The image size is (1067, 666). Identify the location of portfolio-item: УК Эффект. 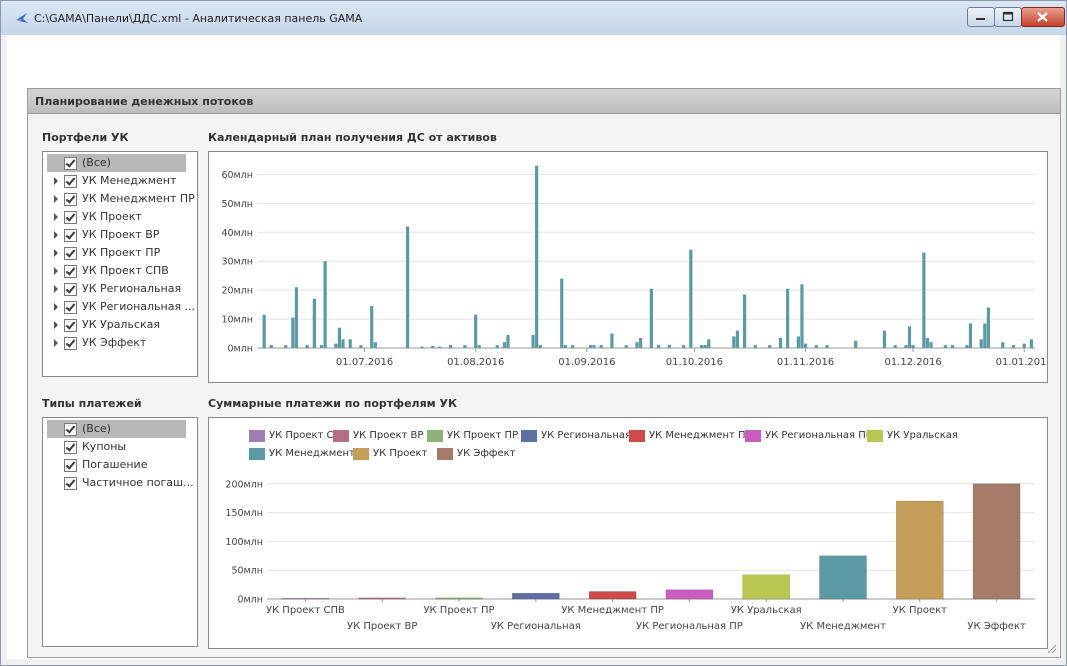
(116, 343).